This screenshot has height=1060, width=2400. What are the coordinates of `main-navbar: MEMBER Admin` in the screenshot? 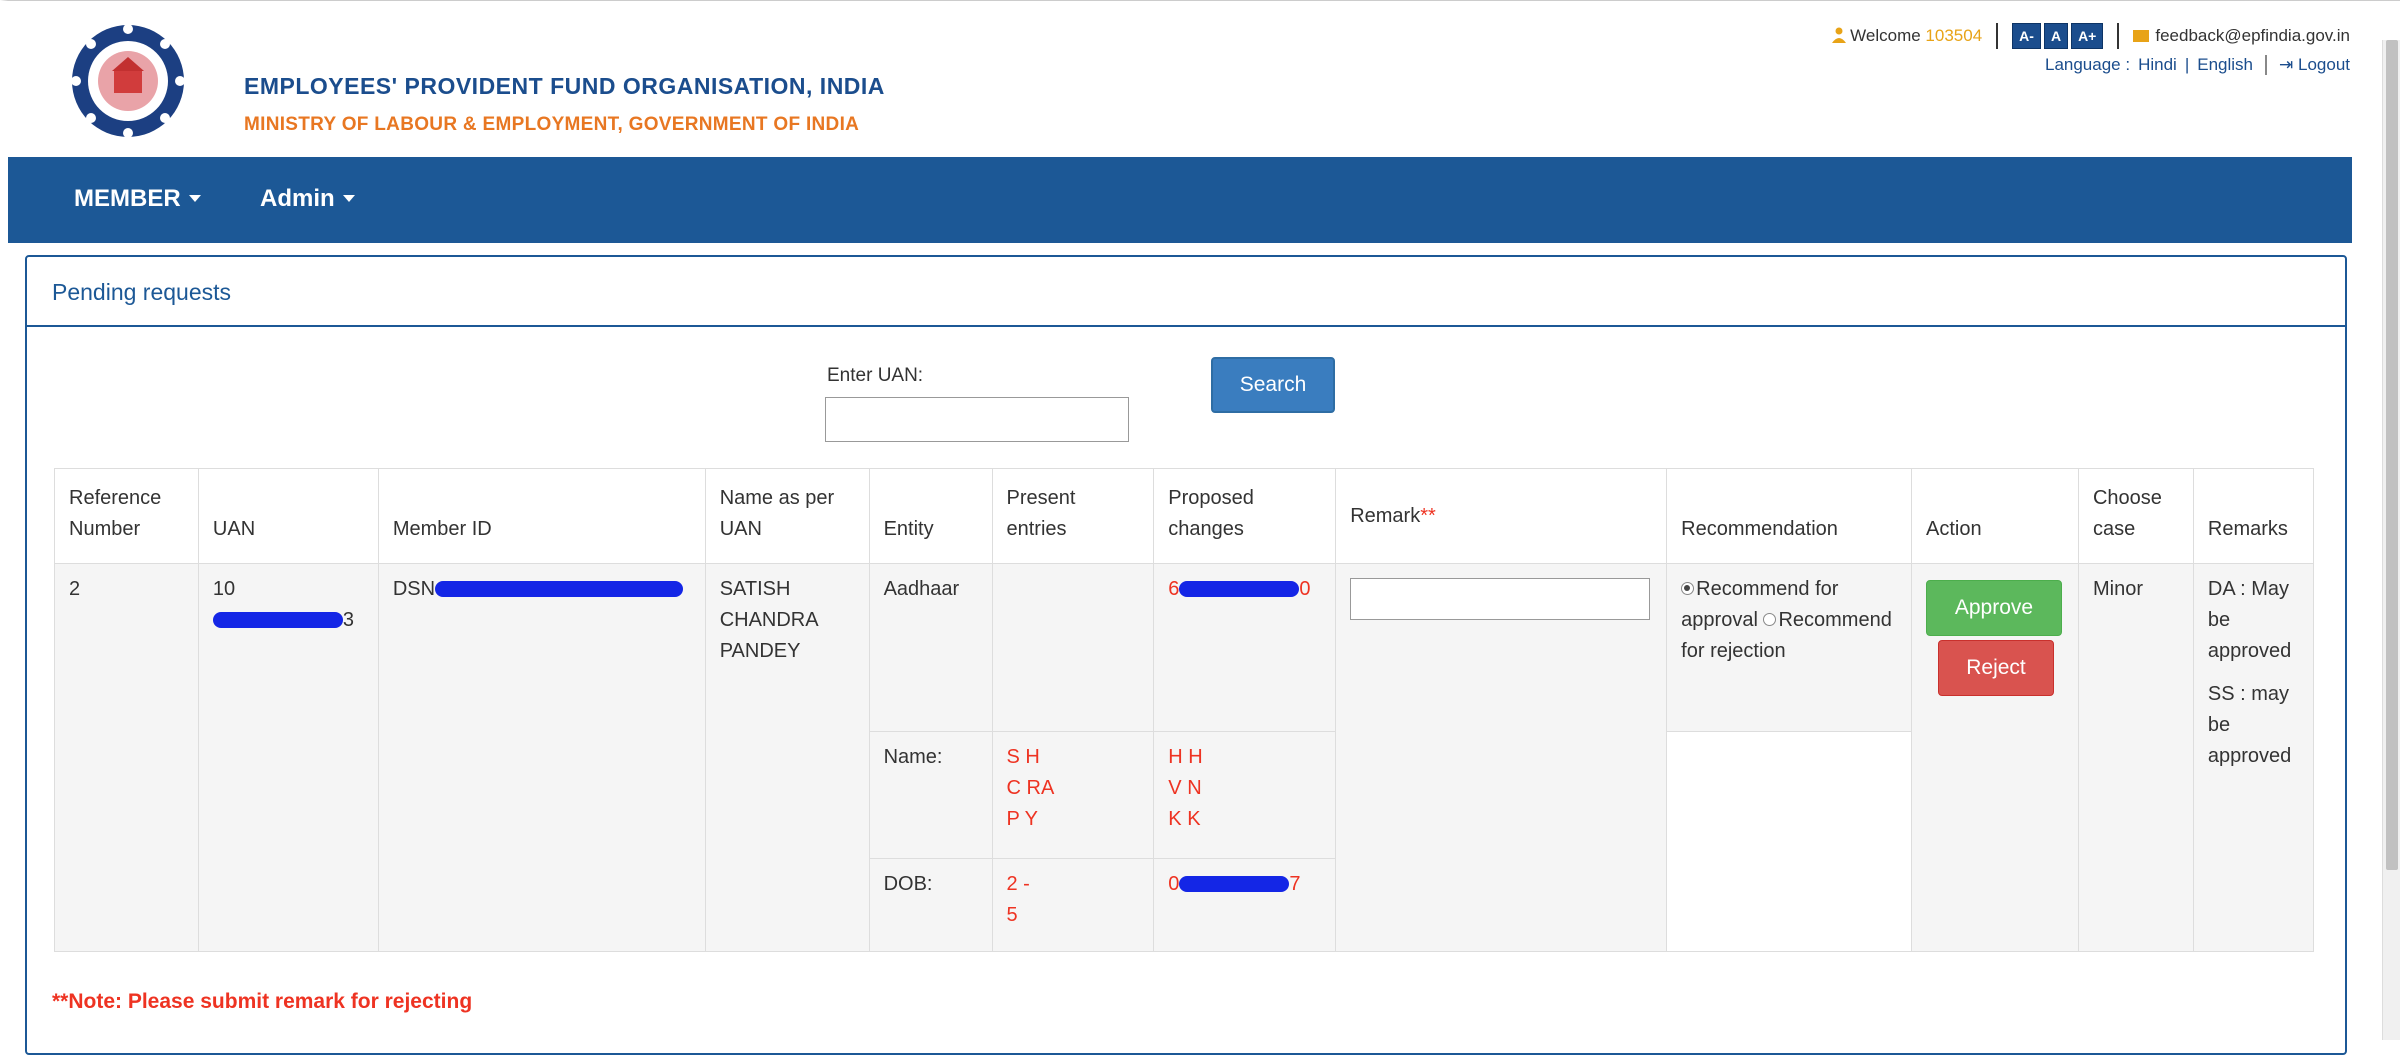 It's located at (1180, 200).